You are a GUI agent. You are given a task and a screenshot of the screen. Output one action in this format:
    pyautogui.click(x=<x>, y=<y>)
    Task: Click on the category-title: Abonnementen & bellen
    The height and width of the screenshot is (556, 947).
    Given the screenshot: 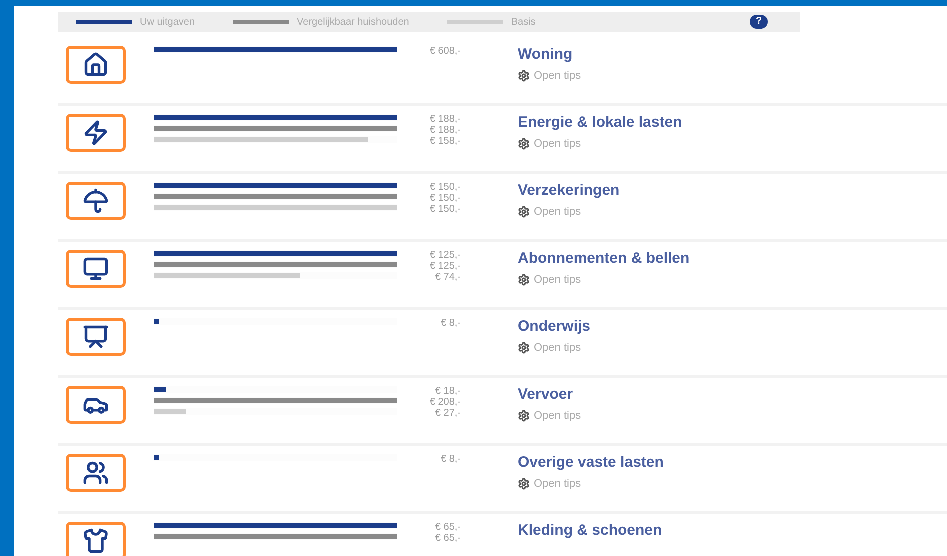 What is the action you would take?
    pyautogui.click(x=604, y=259)
    